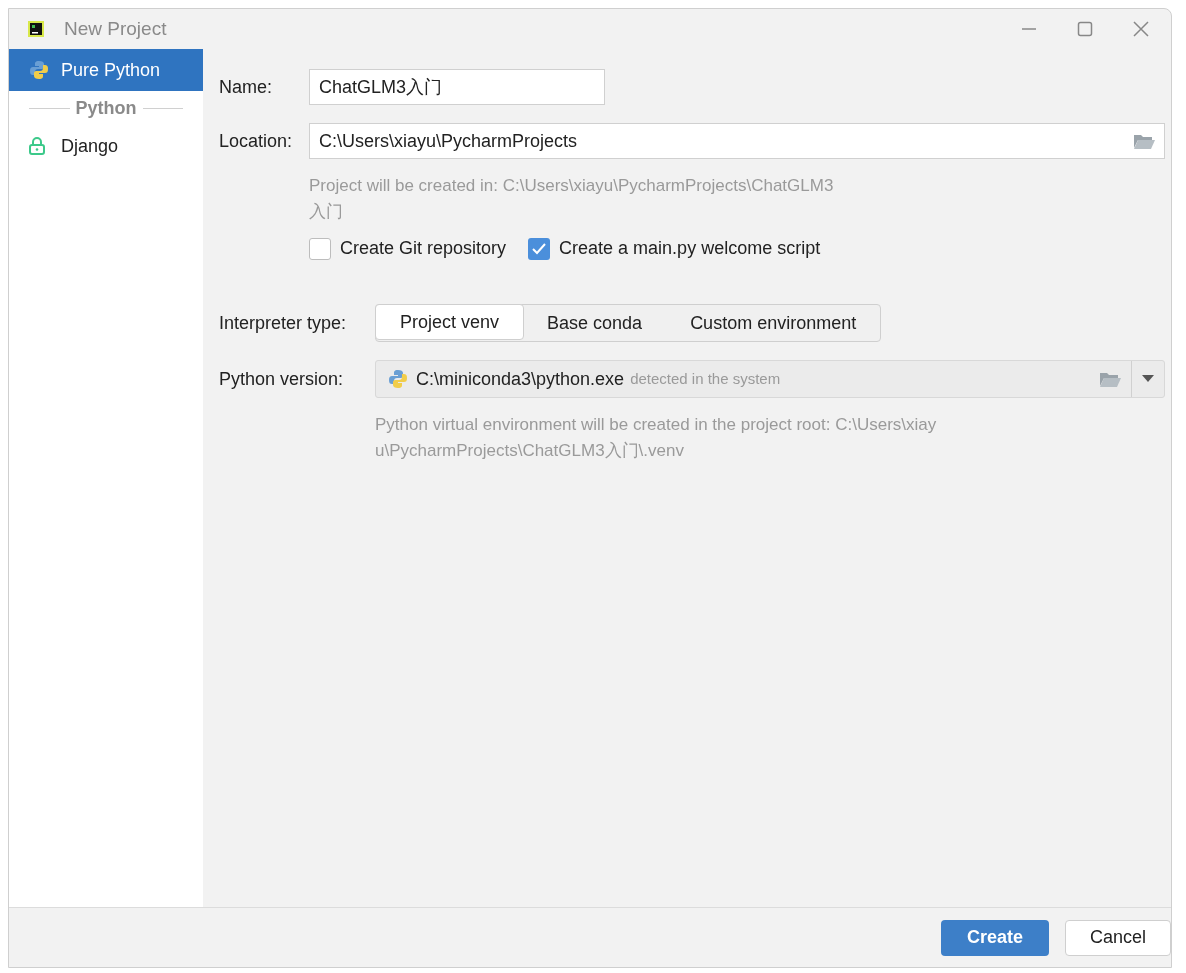 Image resolution: width=1186 pixels, height=973 pixels. What do you see at coordinates (283, 323) in the screenshot?
I see `field-label: Interpreter type:` at bounding box center [283, 323].